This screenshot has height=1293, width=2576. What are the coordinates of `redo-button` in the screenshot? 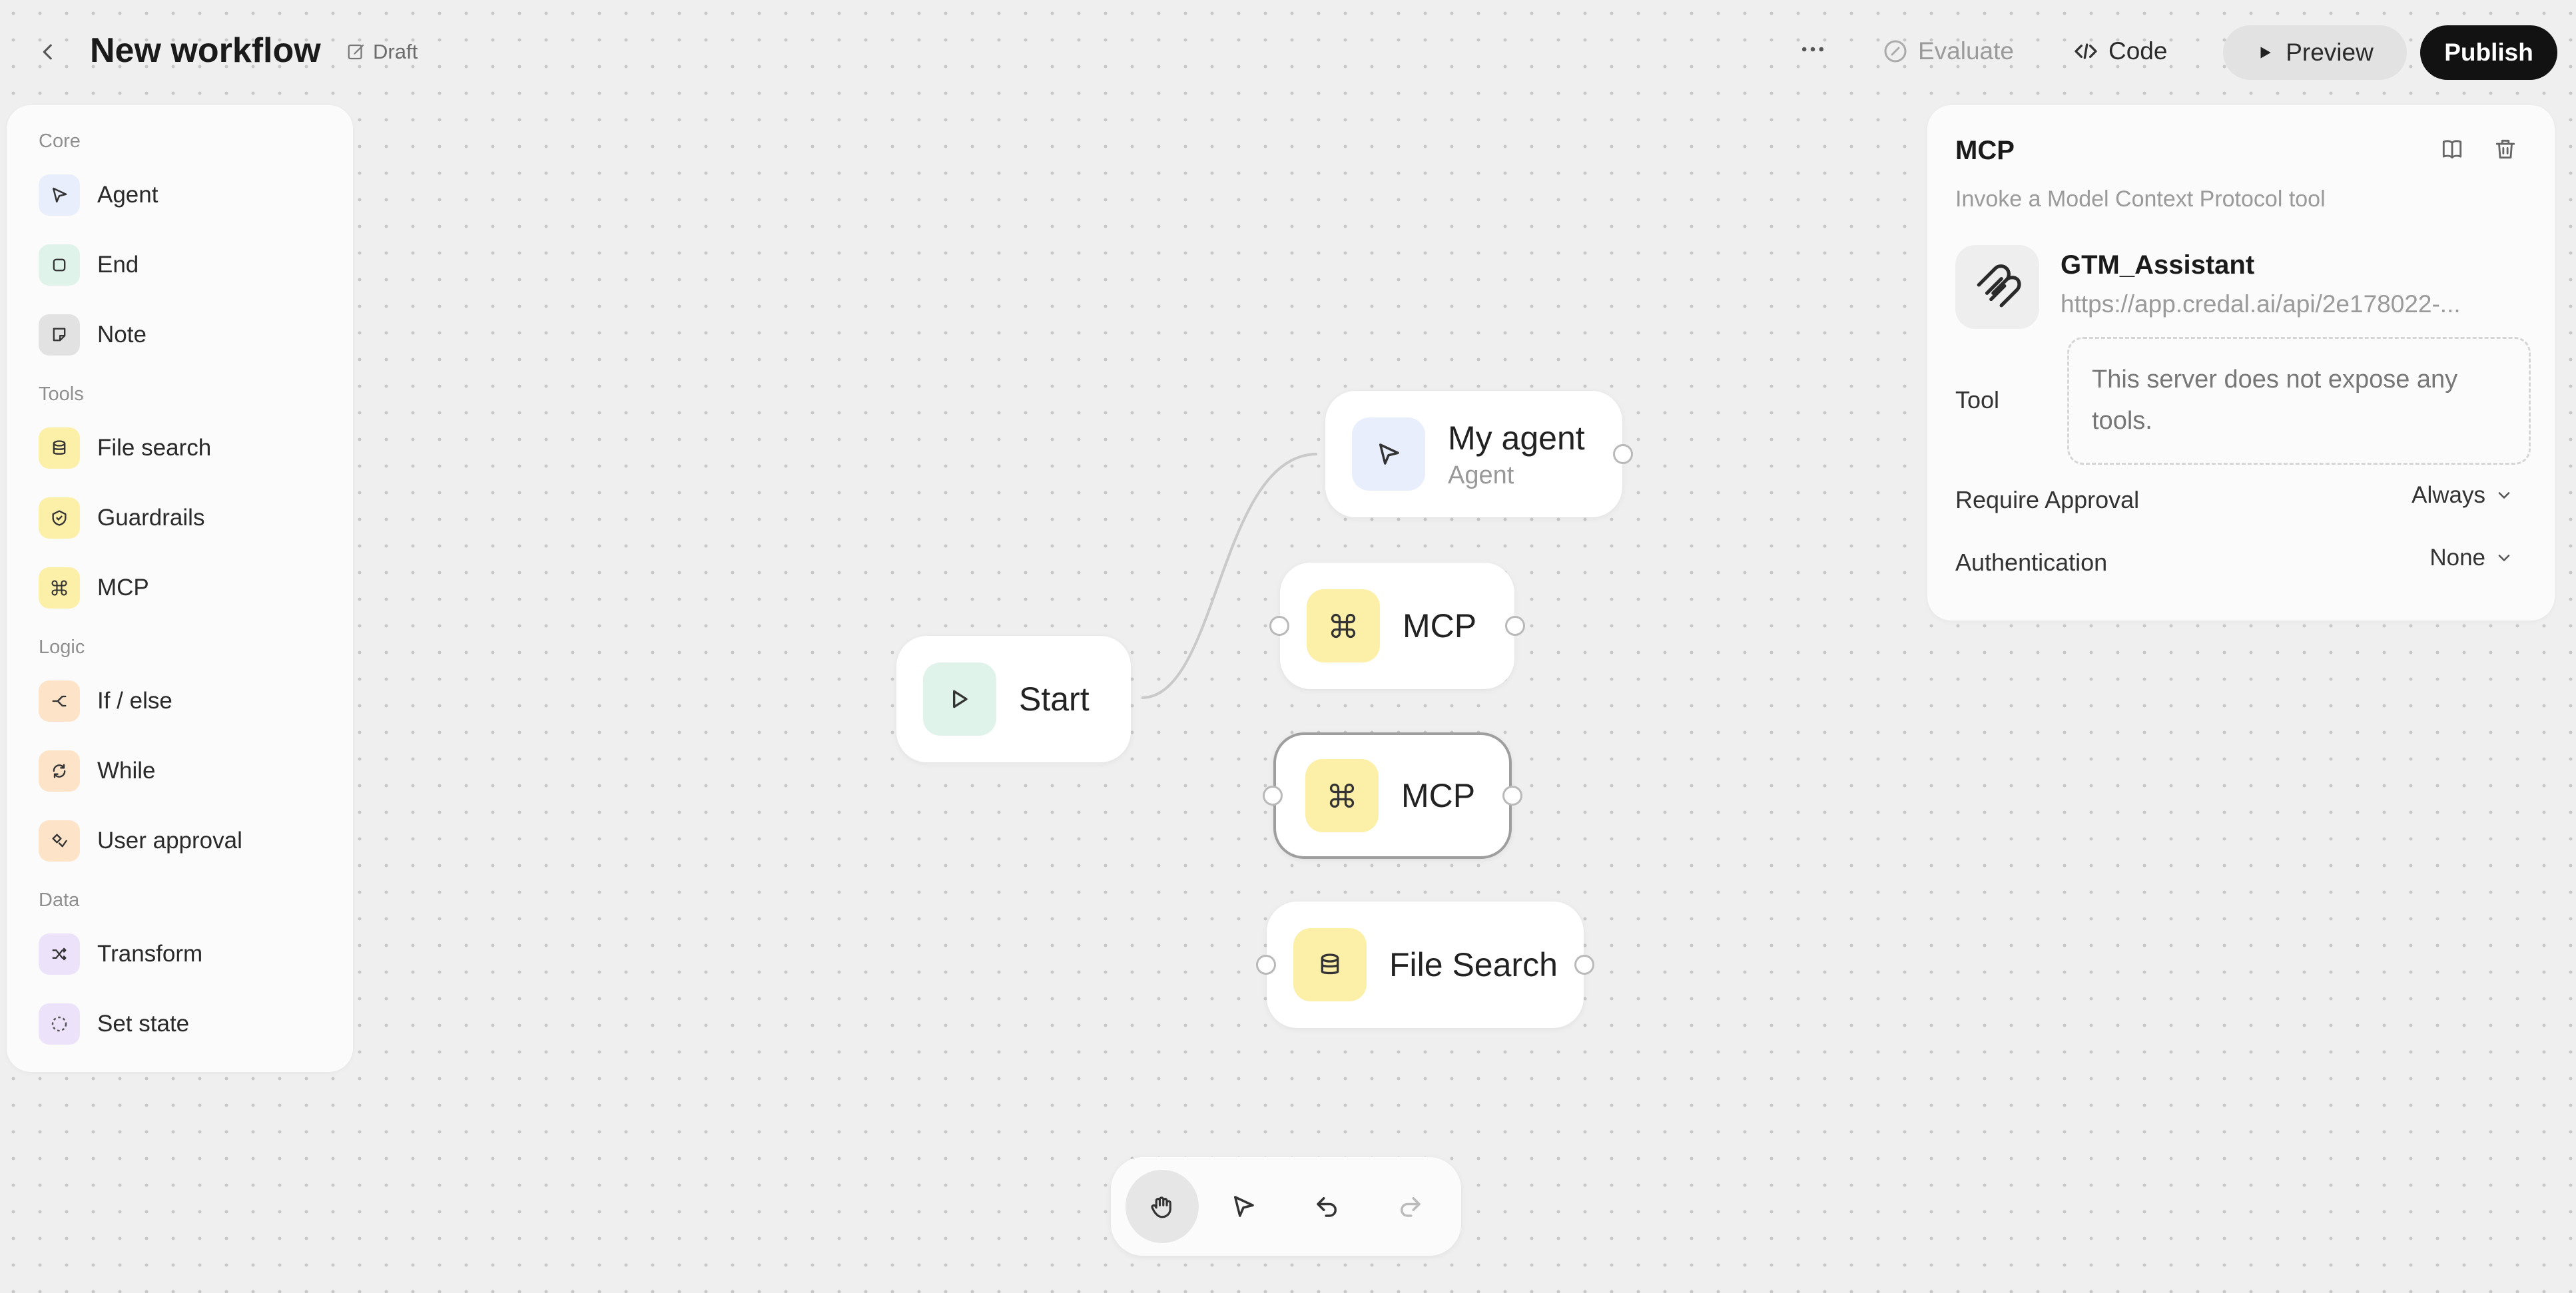 It's located at (1410, 1206).